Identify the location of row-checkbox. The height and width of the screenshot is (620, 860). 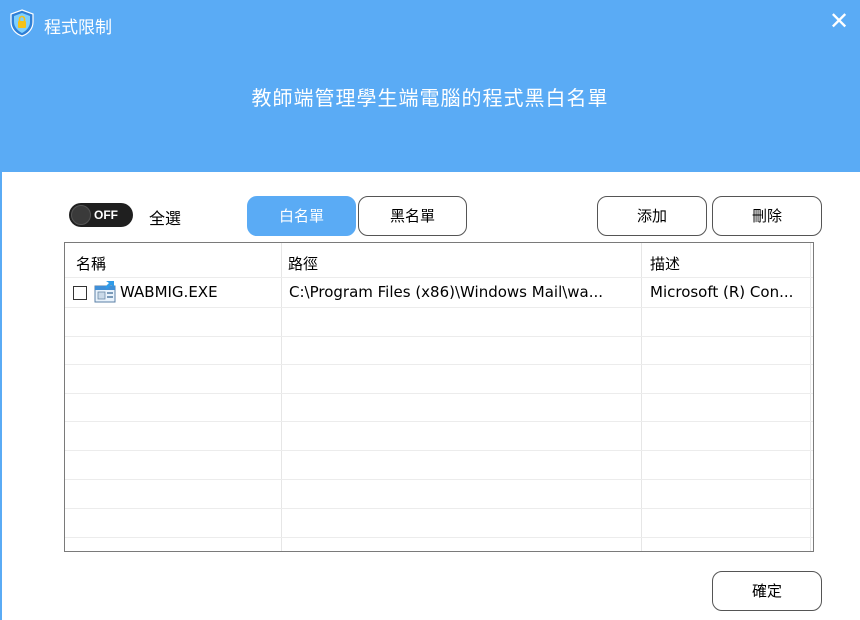
(80, 293).